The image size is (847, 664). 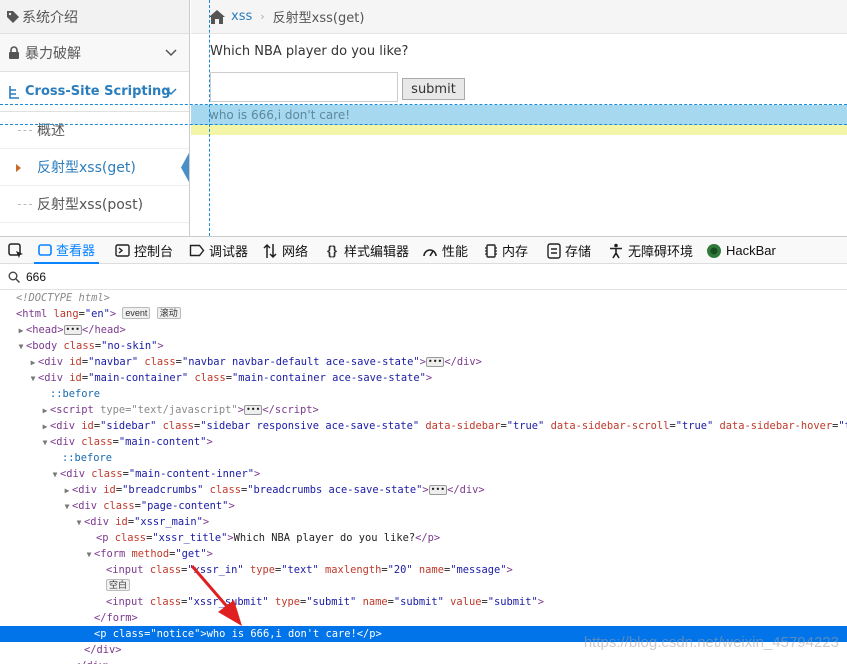 I want to click on active-arrow-icon, so click(x=185, y=167).